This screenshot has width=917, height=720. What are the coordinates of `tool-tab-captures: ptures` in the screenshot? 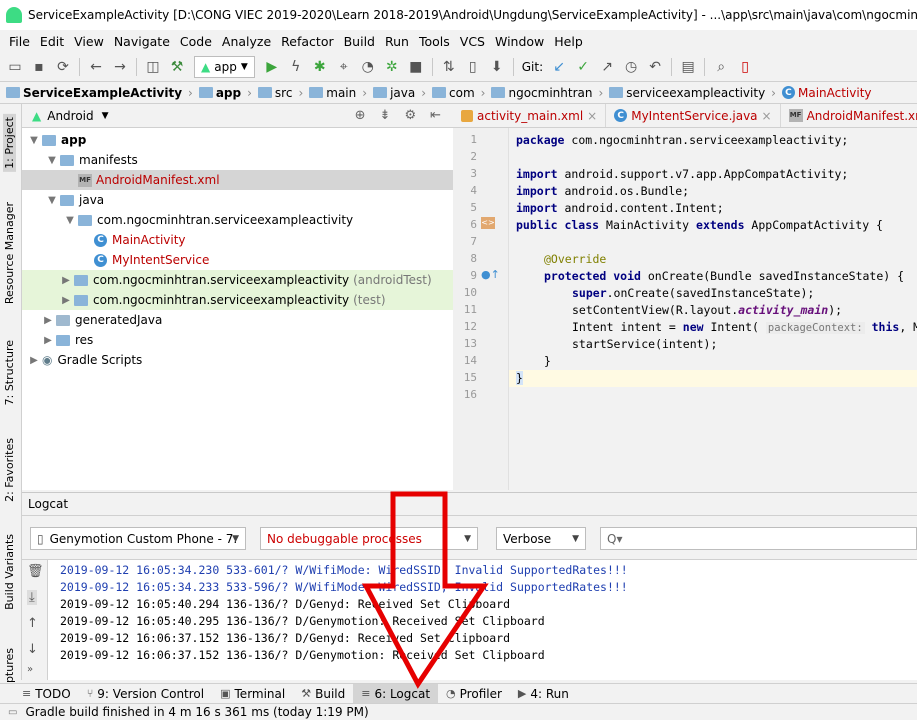 It's located at (9, 665).